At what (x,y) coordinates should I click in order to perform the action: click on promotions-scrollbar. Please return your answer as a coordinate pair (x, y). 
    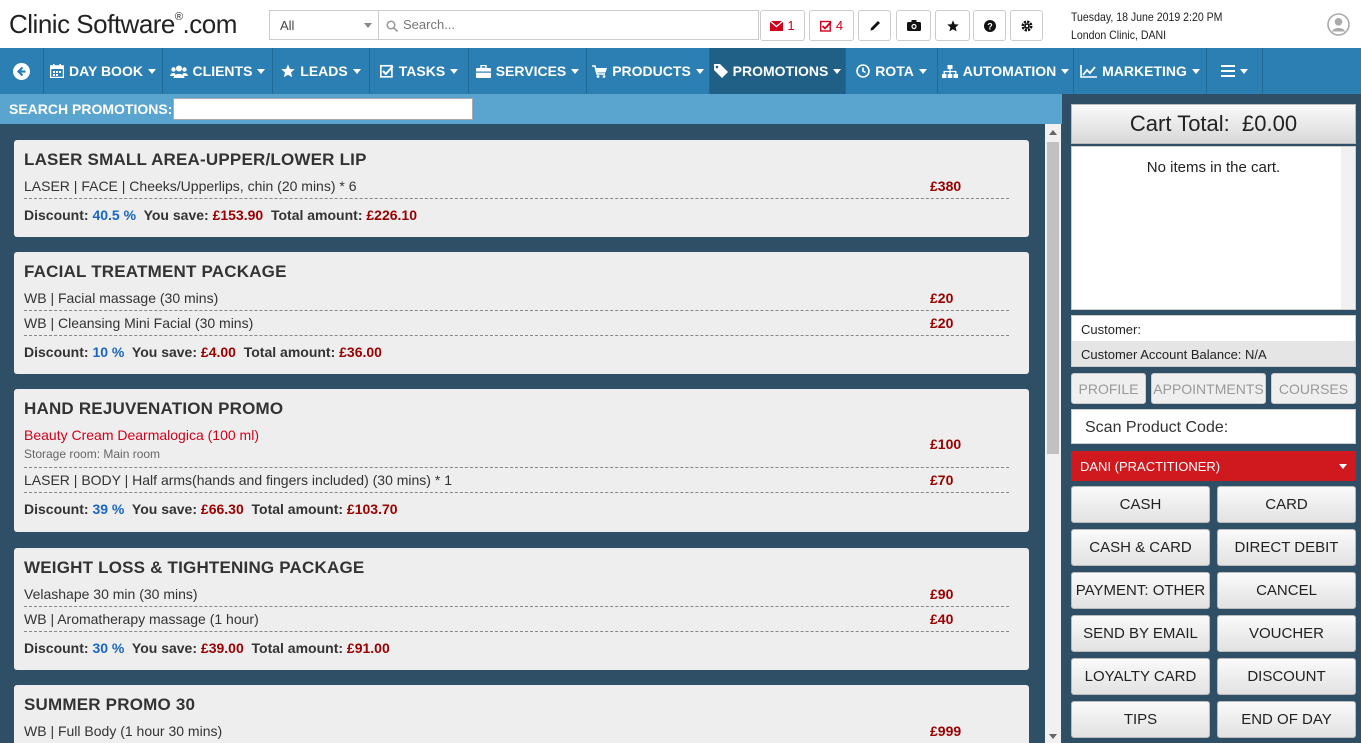
    Looking at the image, I should click on (1053, 433).